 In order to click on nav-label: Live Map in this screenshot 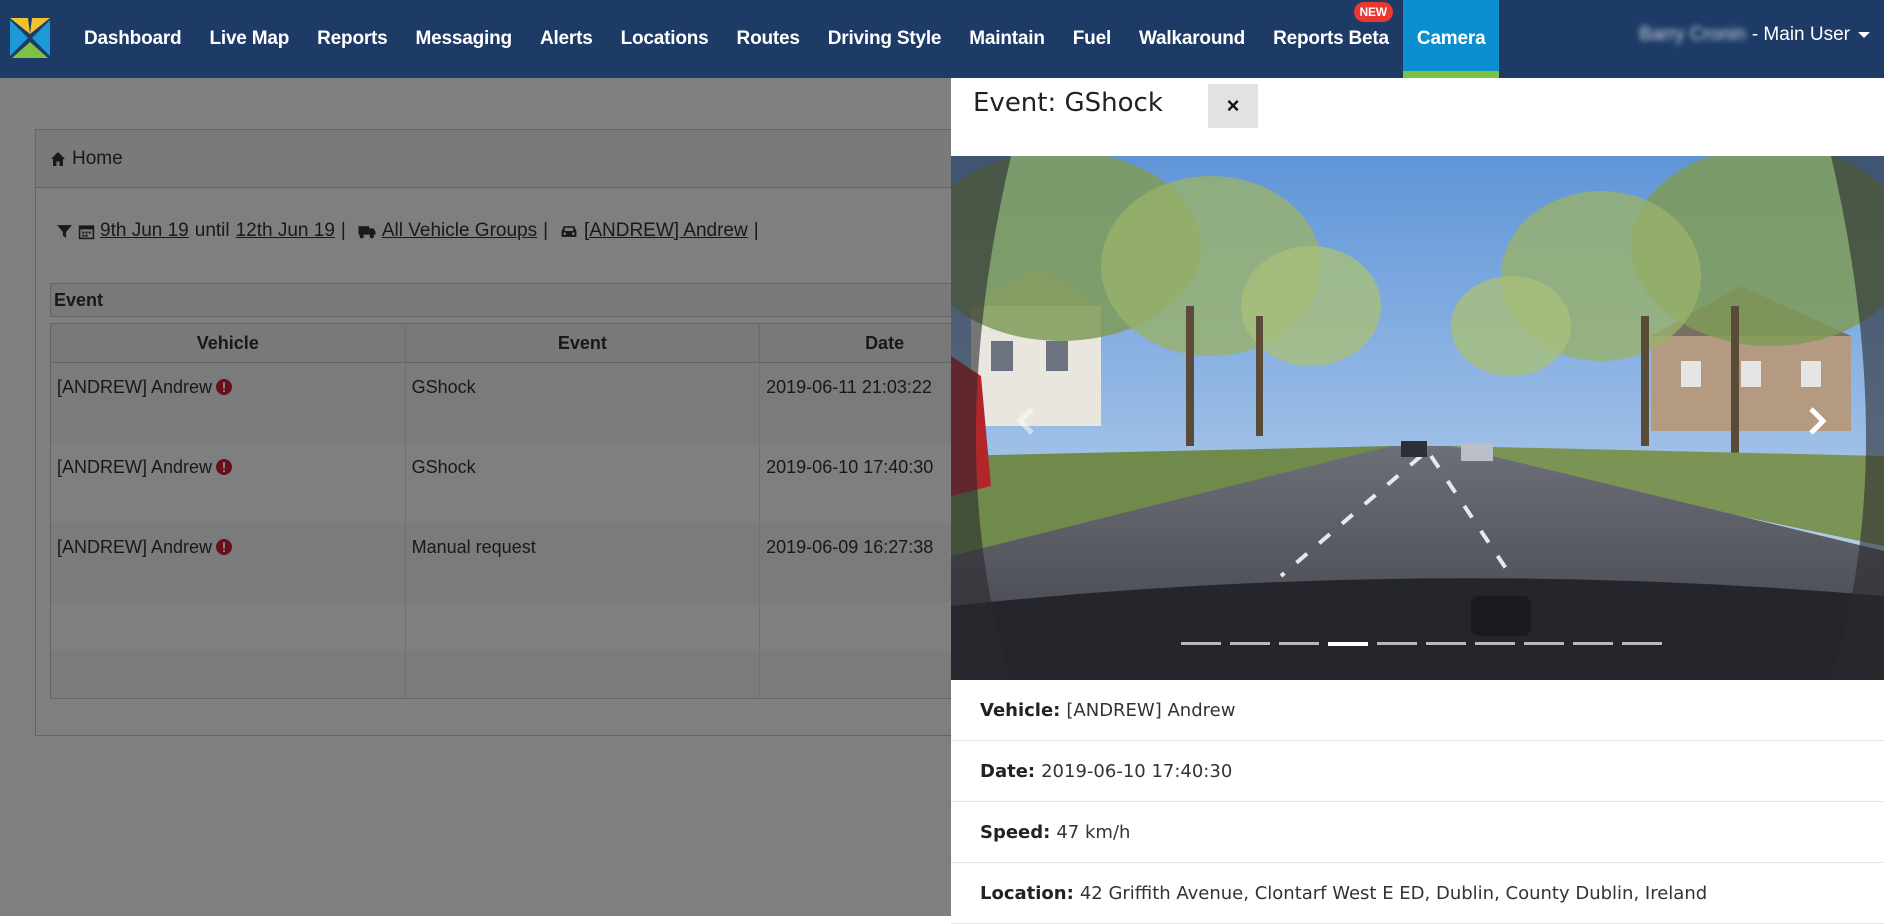, I will do `click(249, 38)`.